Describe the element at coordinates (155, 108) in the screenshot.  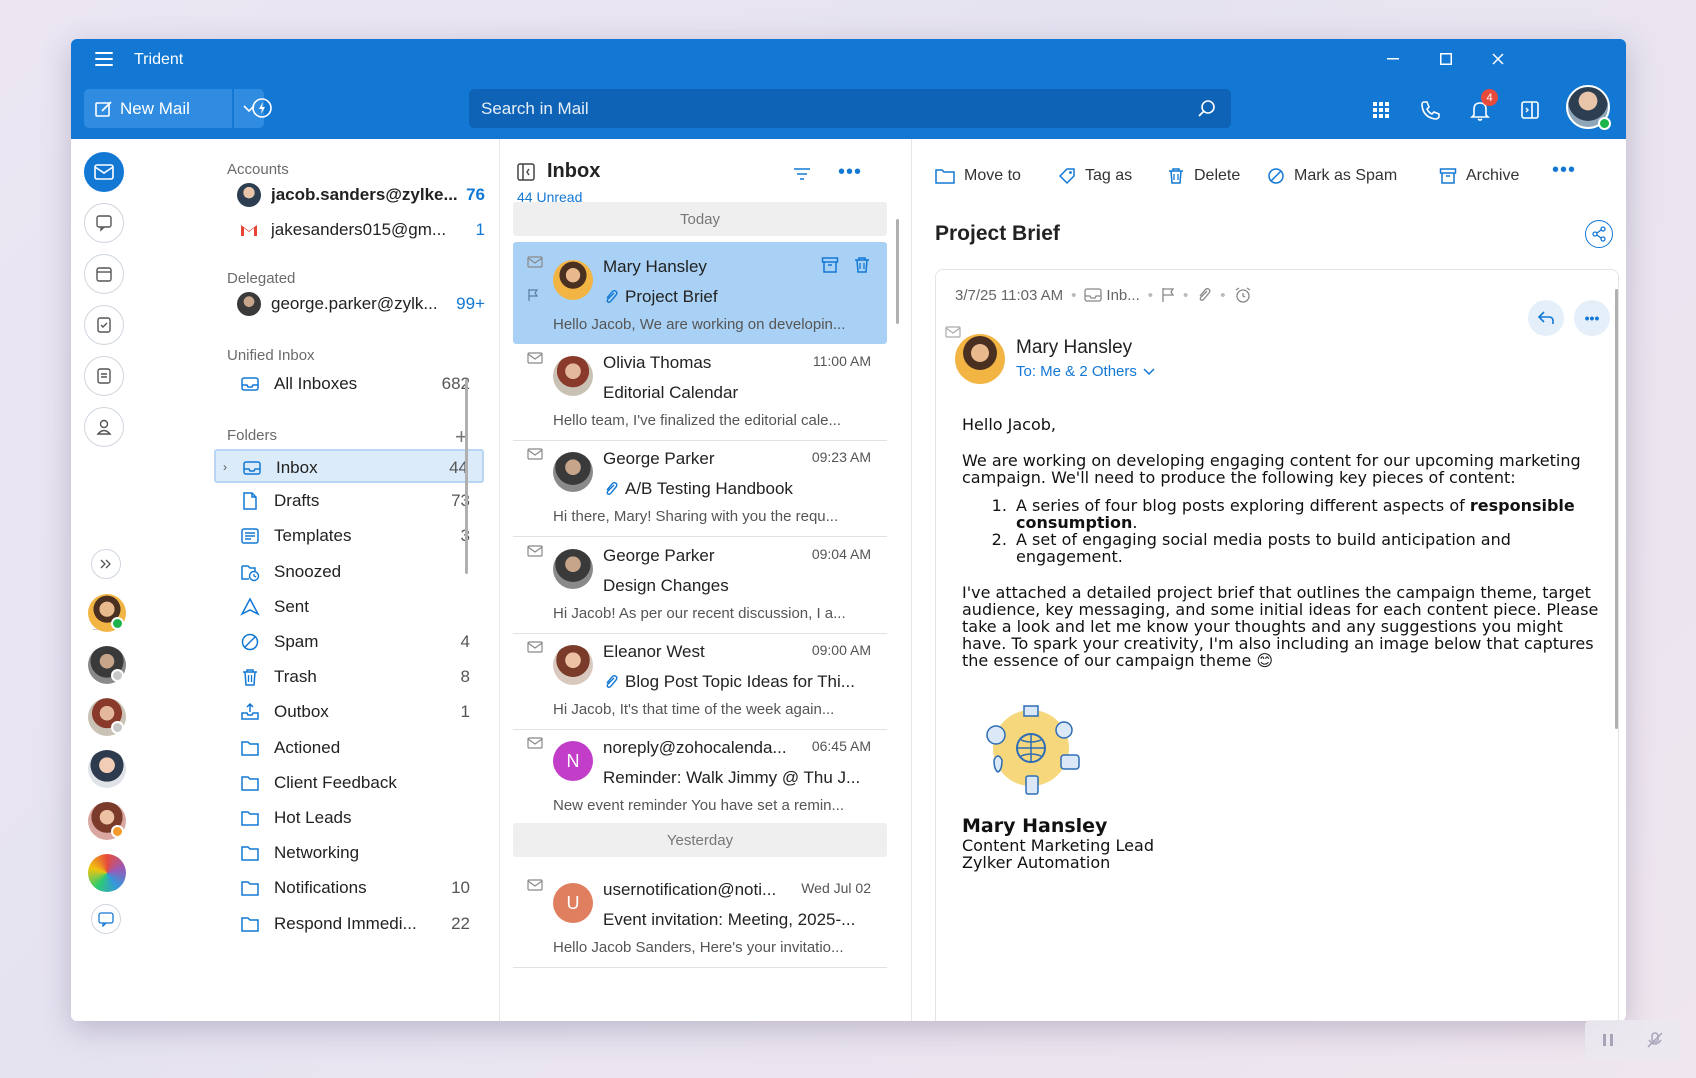
I see `new-mail-label: New Mail` at that location.